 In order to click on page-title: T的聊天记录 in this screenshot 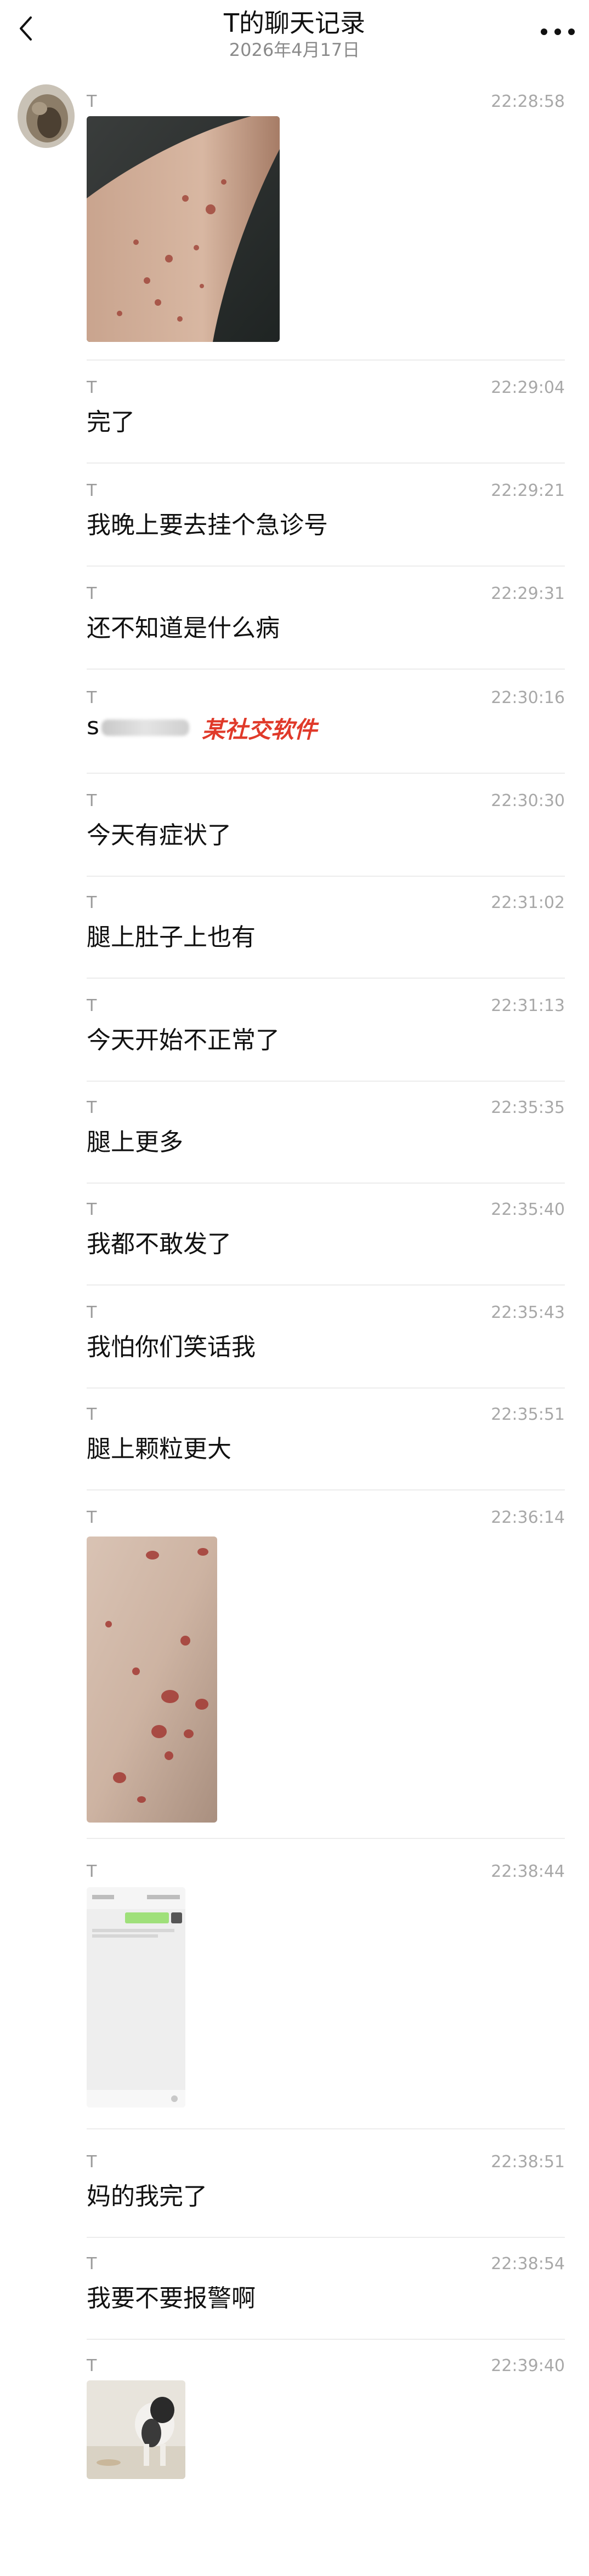, I will do `click(294, 23)`.